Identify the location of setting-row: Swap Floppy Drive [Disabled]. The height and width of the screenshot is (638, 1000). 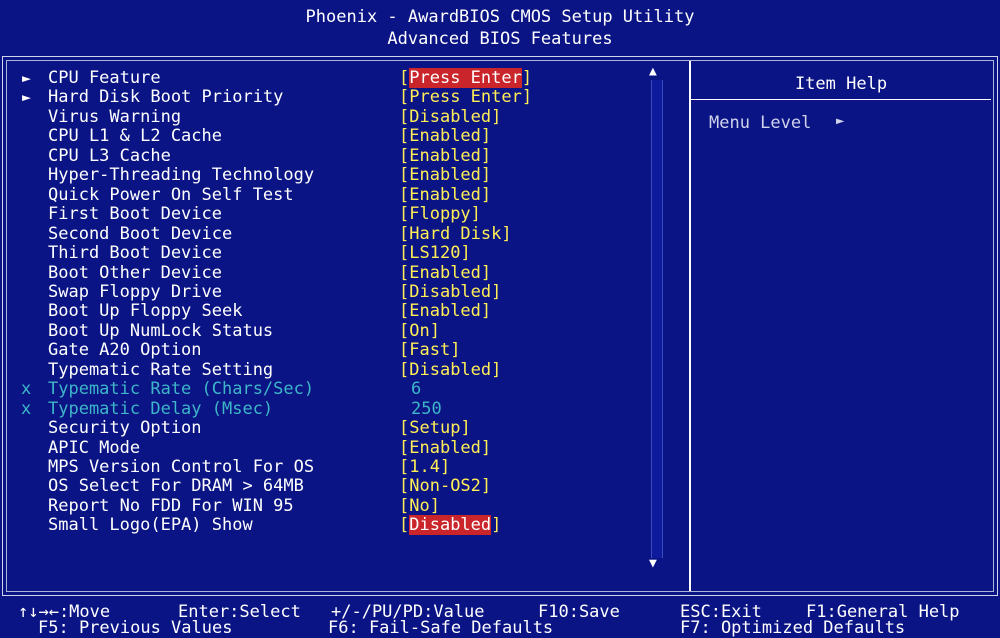
(274, 291).